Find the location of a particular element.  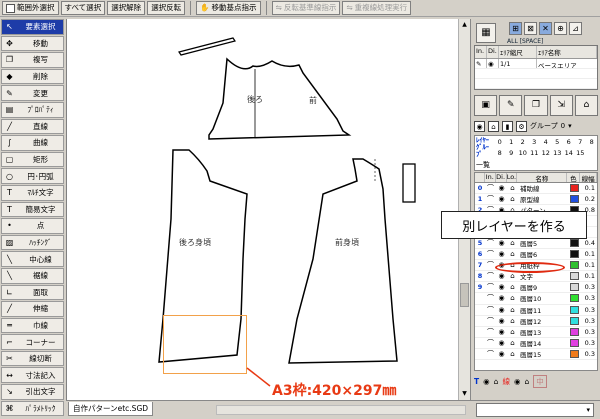

layer-group-number: 5 is located at coordinates (558, 142).